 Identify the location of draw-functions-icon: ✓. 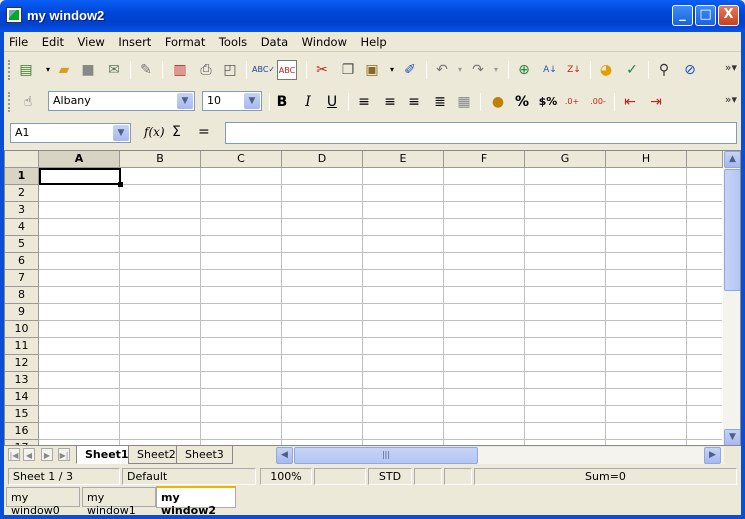
(632, 70).